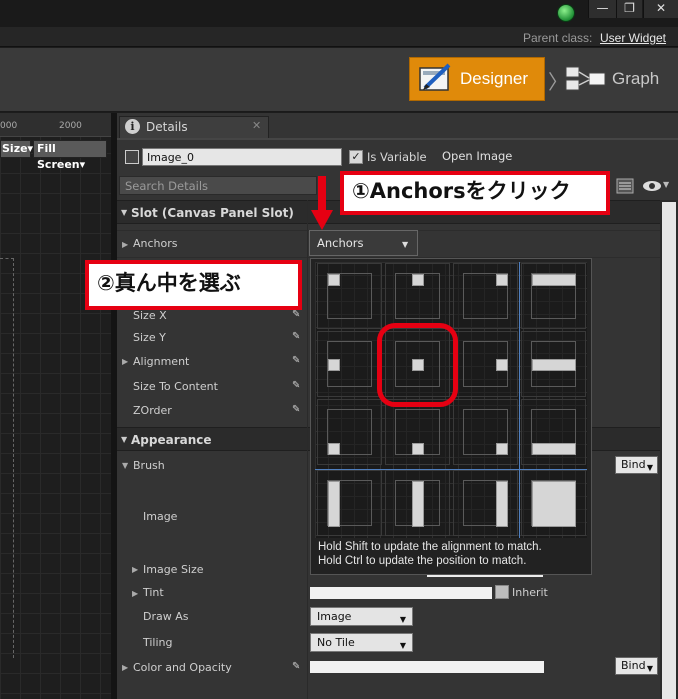 Image resolution: width=678 pixels, height=699 pixels. Describe the element at coordinates (70, 155) in the screenshot. I see `fill-screen-dropdown: Fill Screen▾` at that location.